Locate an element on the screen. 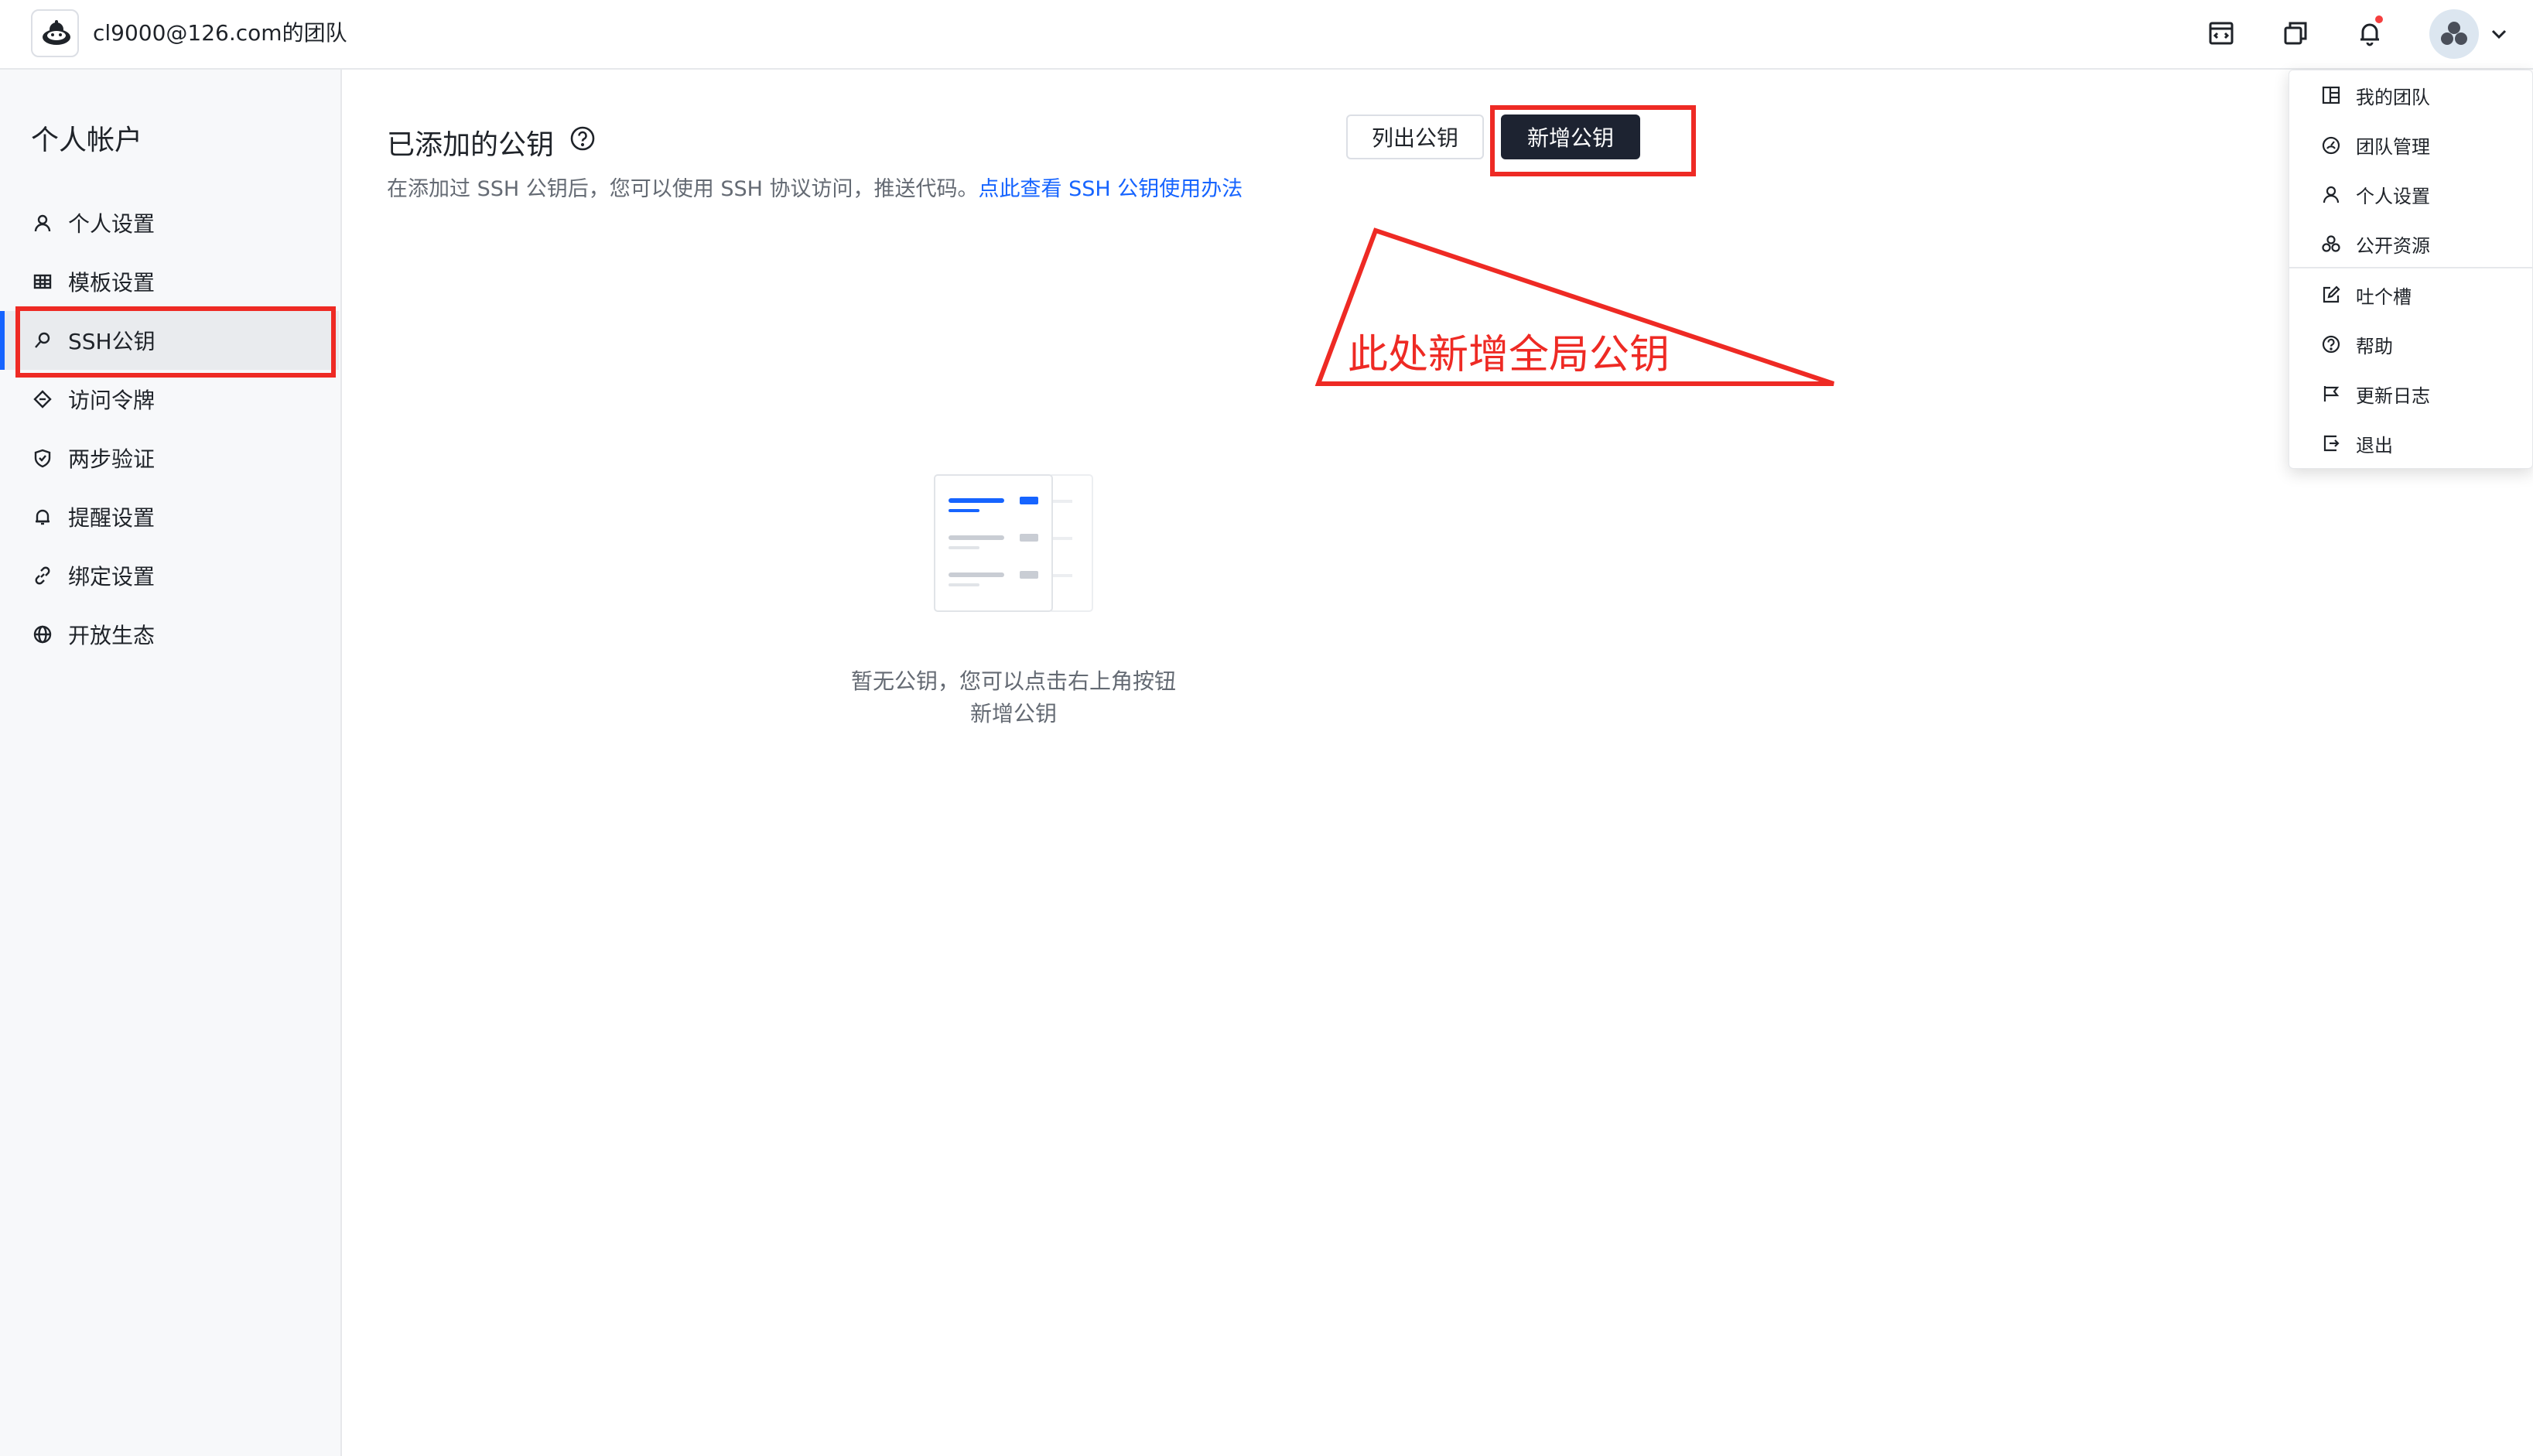 The height and width of the screenshot is (1456, 2533). page-title: 已添加的公钥 is located at coordinates (471, 145).